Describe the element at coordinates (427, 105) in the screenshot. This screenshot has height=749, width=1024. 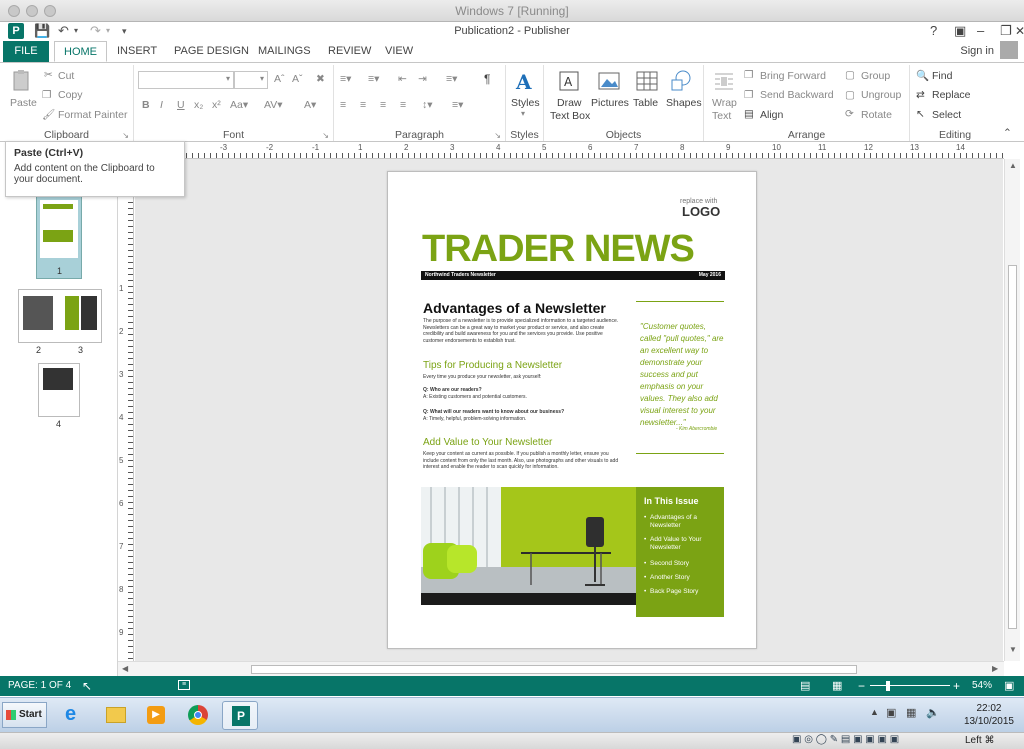
I see `line-spacing-icon: ↕▾` at that location.